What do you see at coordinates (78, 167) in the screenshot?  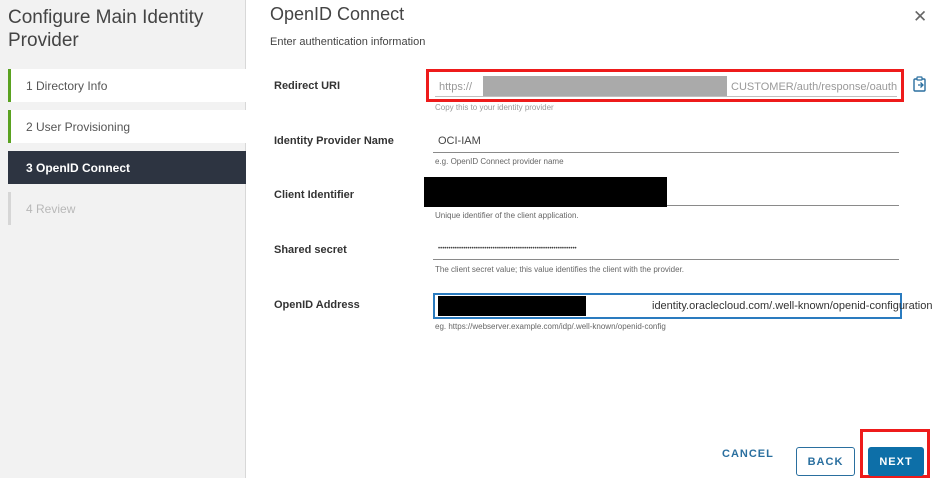 I see `step-label: 3 OpenID Connect` at bounding box center [78, 167].